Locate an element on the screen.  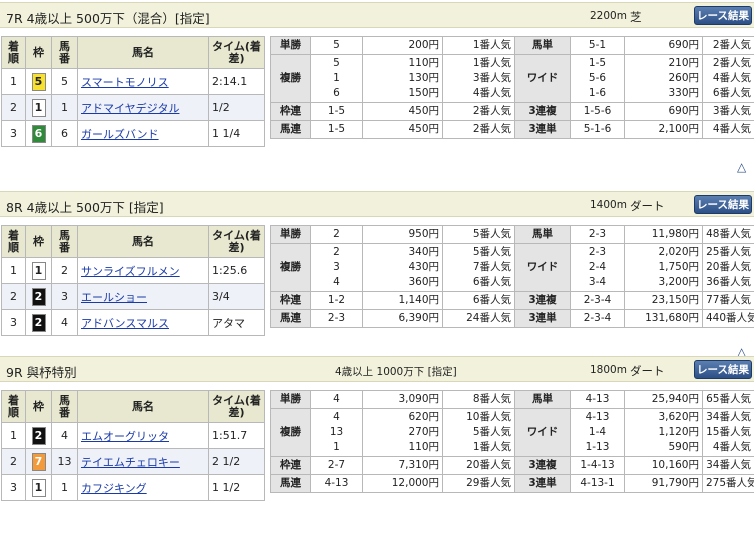
payout-row: 馬連 1-5 450円 2番人気 3連単 5-1-6 2,100円 4番人気 is located at coordinates (512, 129).